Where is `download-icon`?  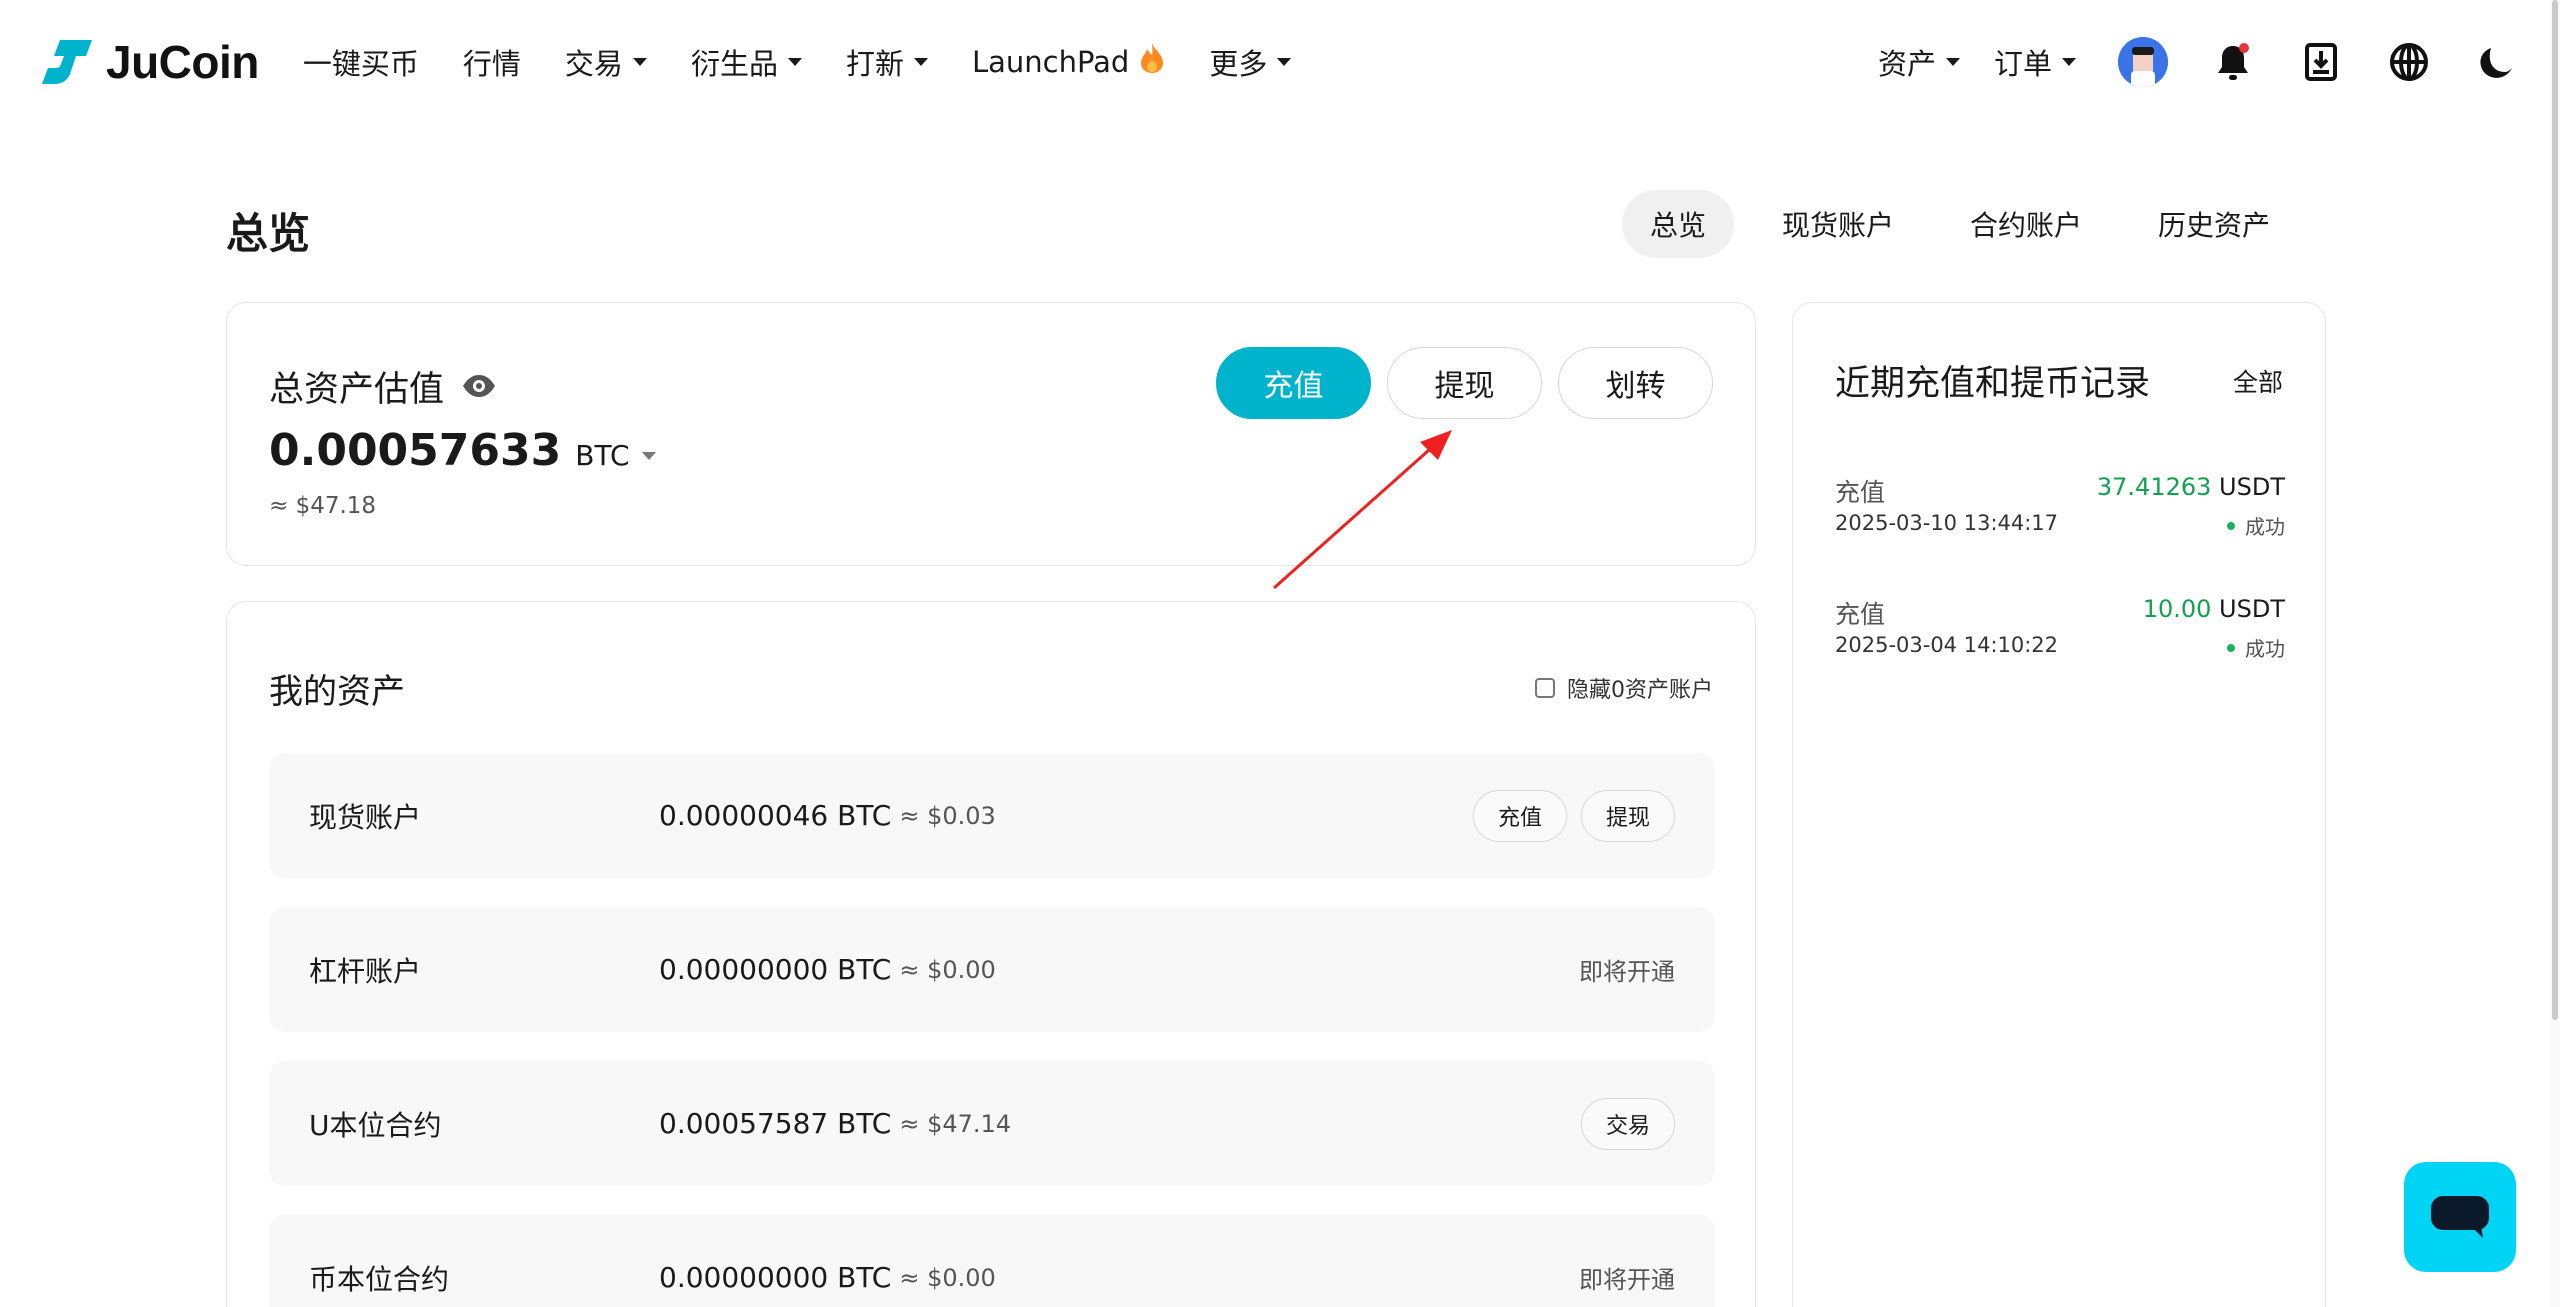 download-icon is located at coordinates (2321, 62).